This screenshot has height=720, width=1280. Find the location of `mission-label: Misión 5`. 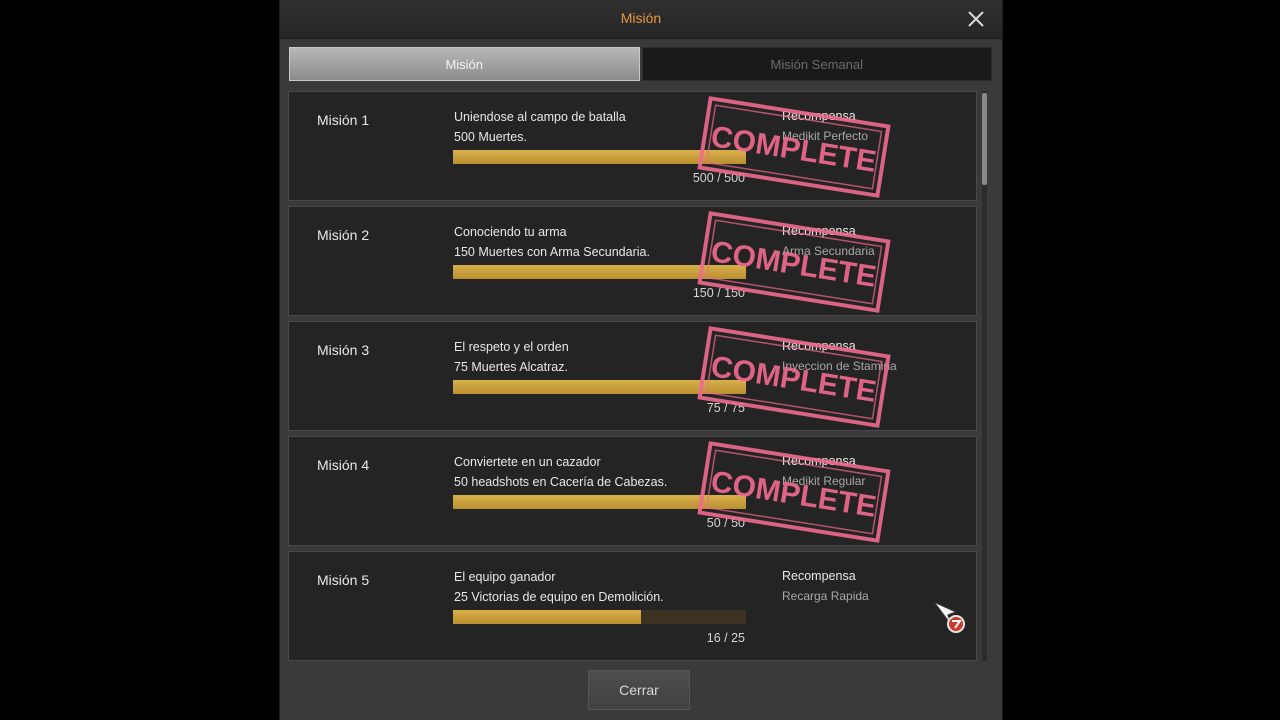

mission-label: Misión 5 is located at coordinates (343, 580).